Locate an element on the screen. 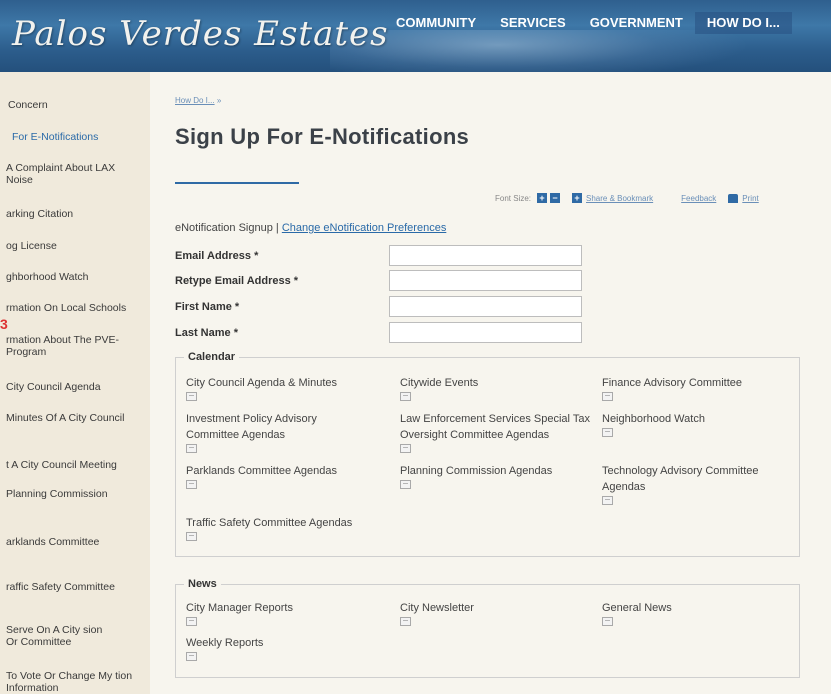 The image size is (831, 694). calendar-item-label: Citywide Events is located at coordinates (439, 383).